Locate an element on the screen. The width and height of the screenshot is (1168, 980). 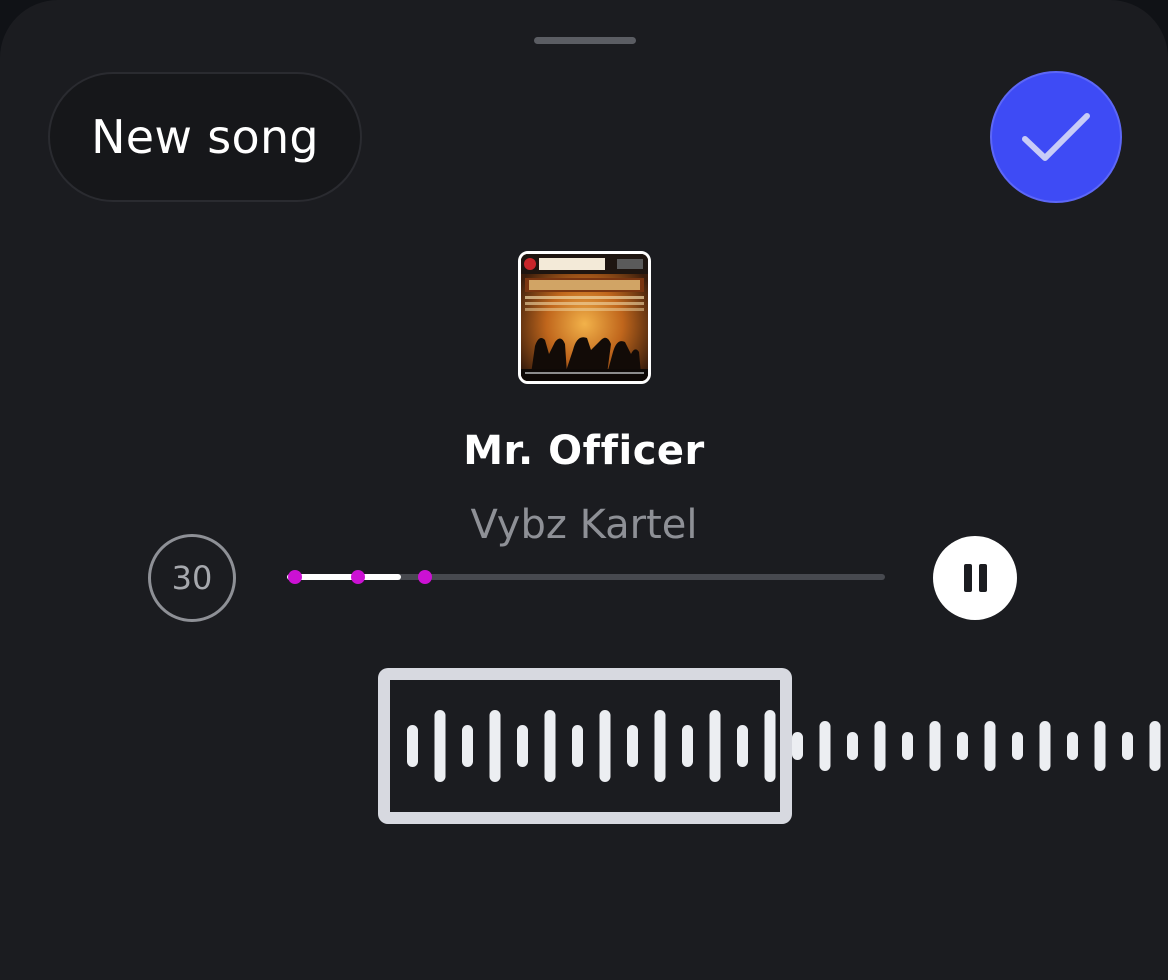
pause-button is located at coordinates (975, 578).